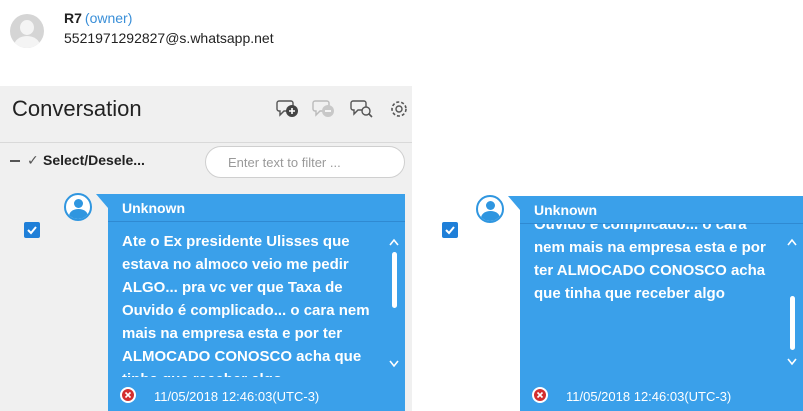  Describe the element at coordinates (108, 18) in the screenshot. I see `owner-label: (owner)` at that location.